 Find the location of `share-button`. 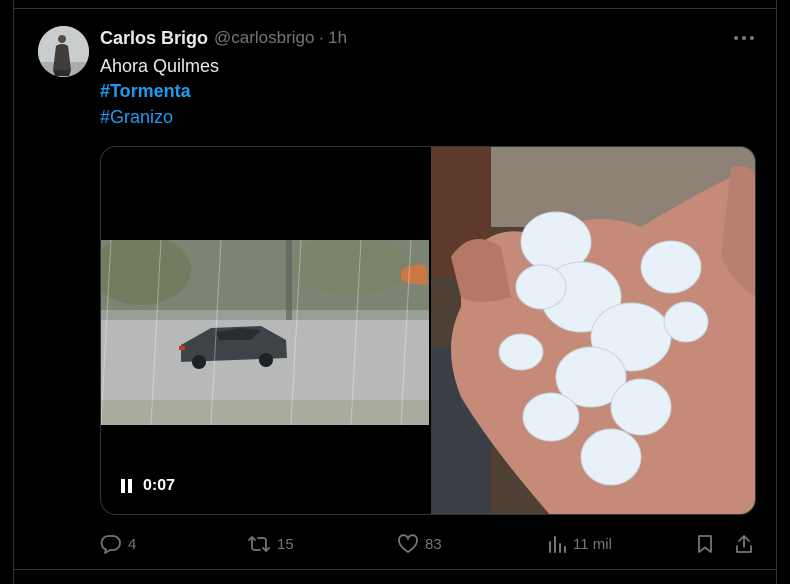

share-button is located at coordinates (744, 544).